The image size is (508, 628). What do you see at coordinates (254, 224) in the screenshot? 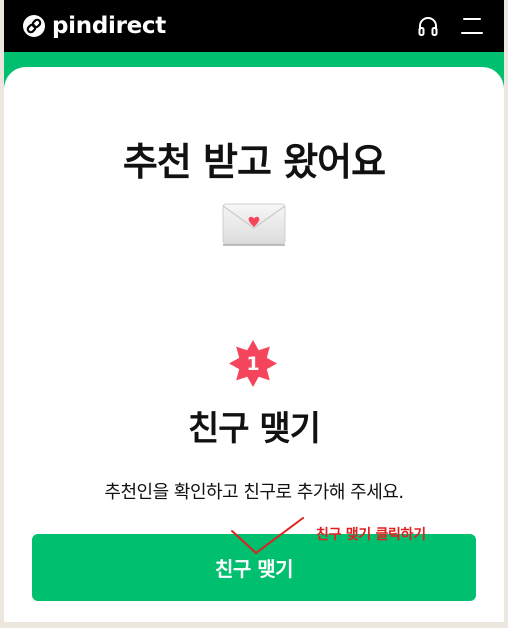
I see `envelope-heart-icon` at bounding box center [254, 224].